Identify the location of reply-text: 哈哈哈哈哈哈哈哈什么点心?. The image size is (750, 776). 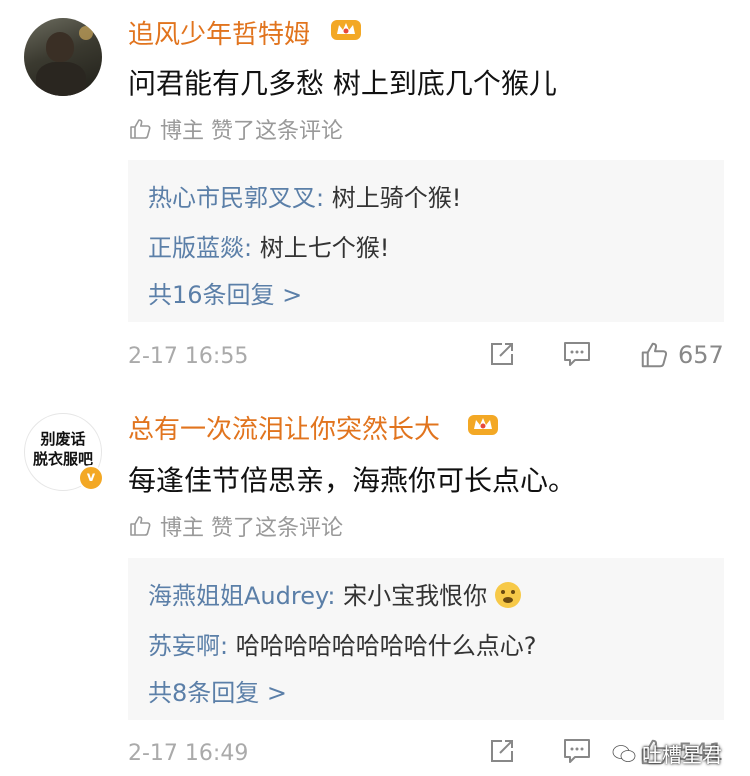
(382, 646).